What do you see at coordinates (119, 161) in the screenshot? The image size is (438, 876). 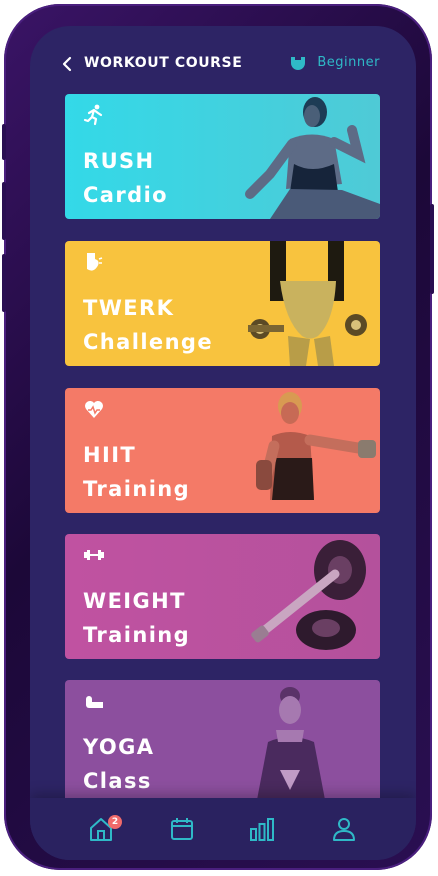 I see `card-title: RUSH` at bounding box center [119, 161].